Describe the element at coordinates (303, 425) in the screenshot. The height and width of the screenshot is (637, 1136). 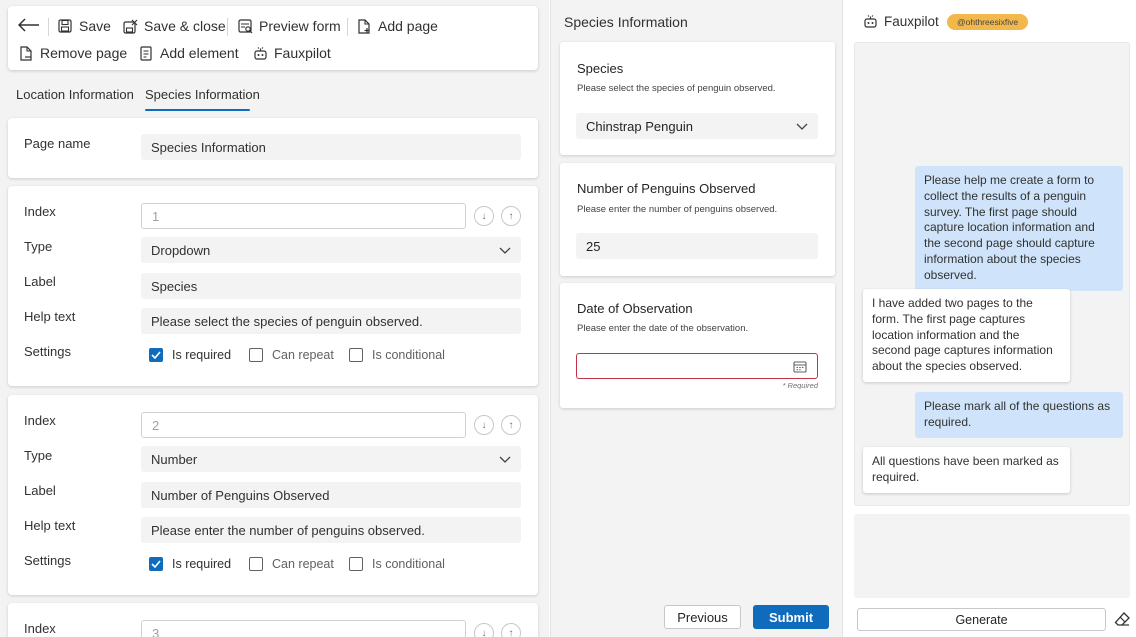
I see `index-input: 2` at that location.